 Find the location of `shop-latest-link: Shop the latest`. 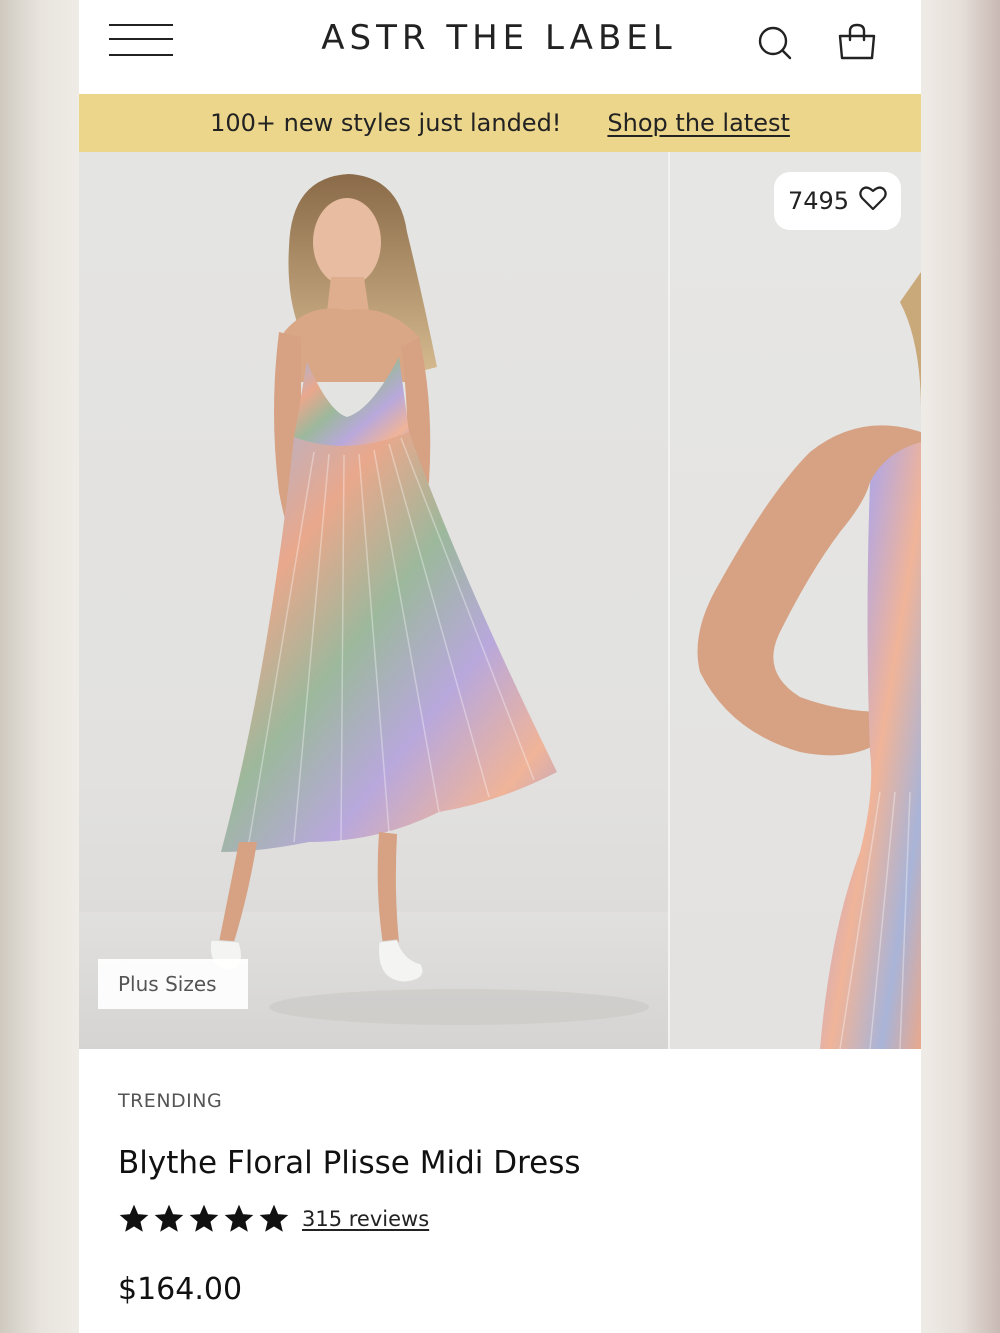

shop-latest-link: Shop the latest is located at coordinates (698, 123).